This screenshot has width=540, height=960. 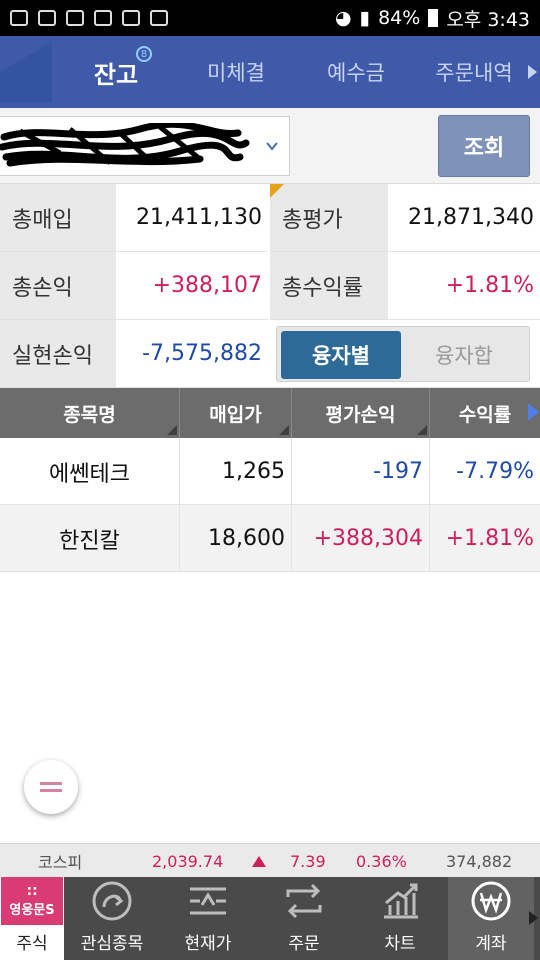 I want to click on tab-bar: 잔고 8 미체결 예수금 주문내역, so click(x=270, y=72).